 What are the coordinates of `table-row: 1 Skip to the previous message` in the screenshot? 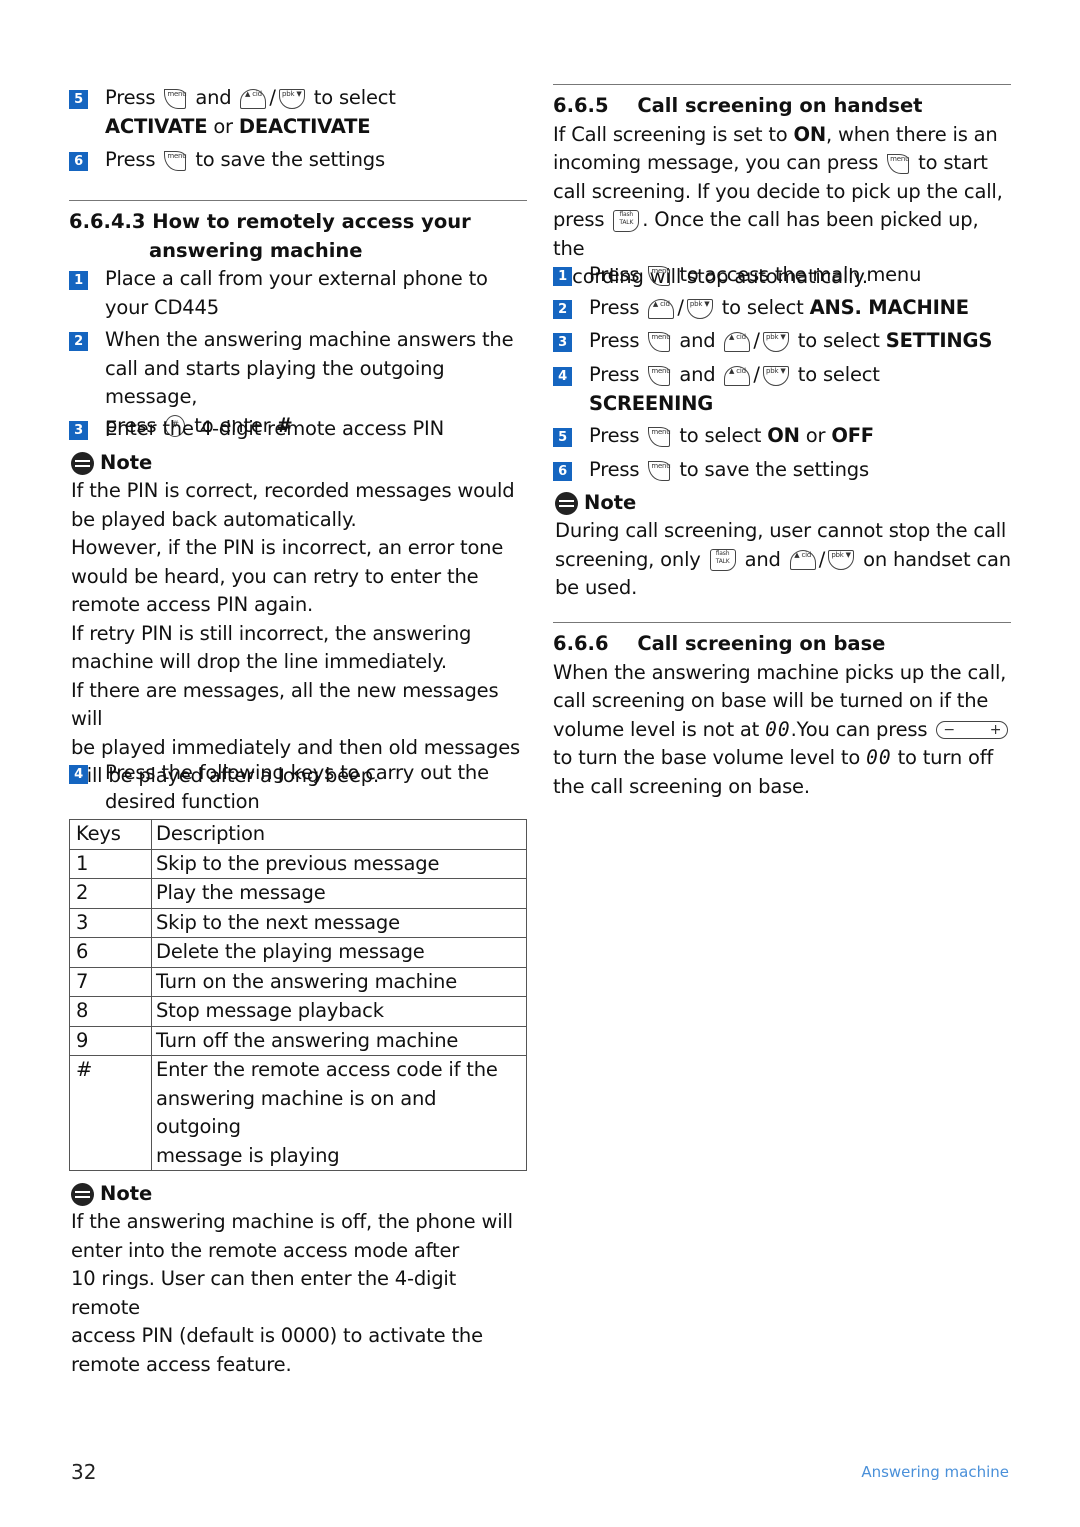 It's located at (298, 863).